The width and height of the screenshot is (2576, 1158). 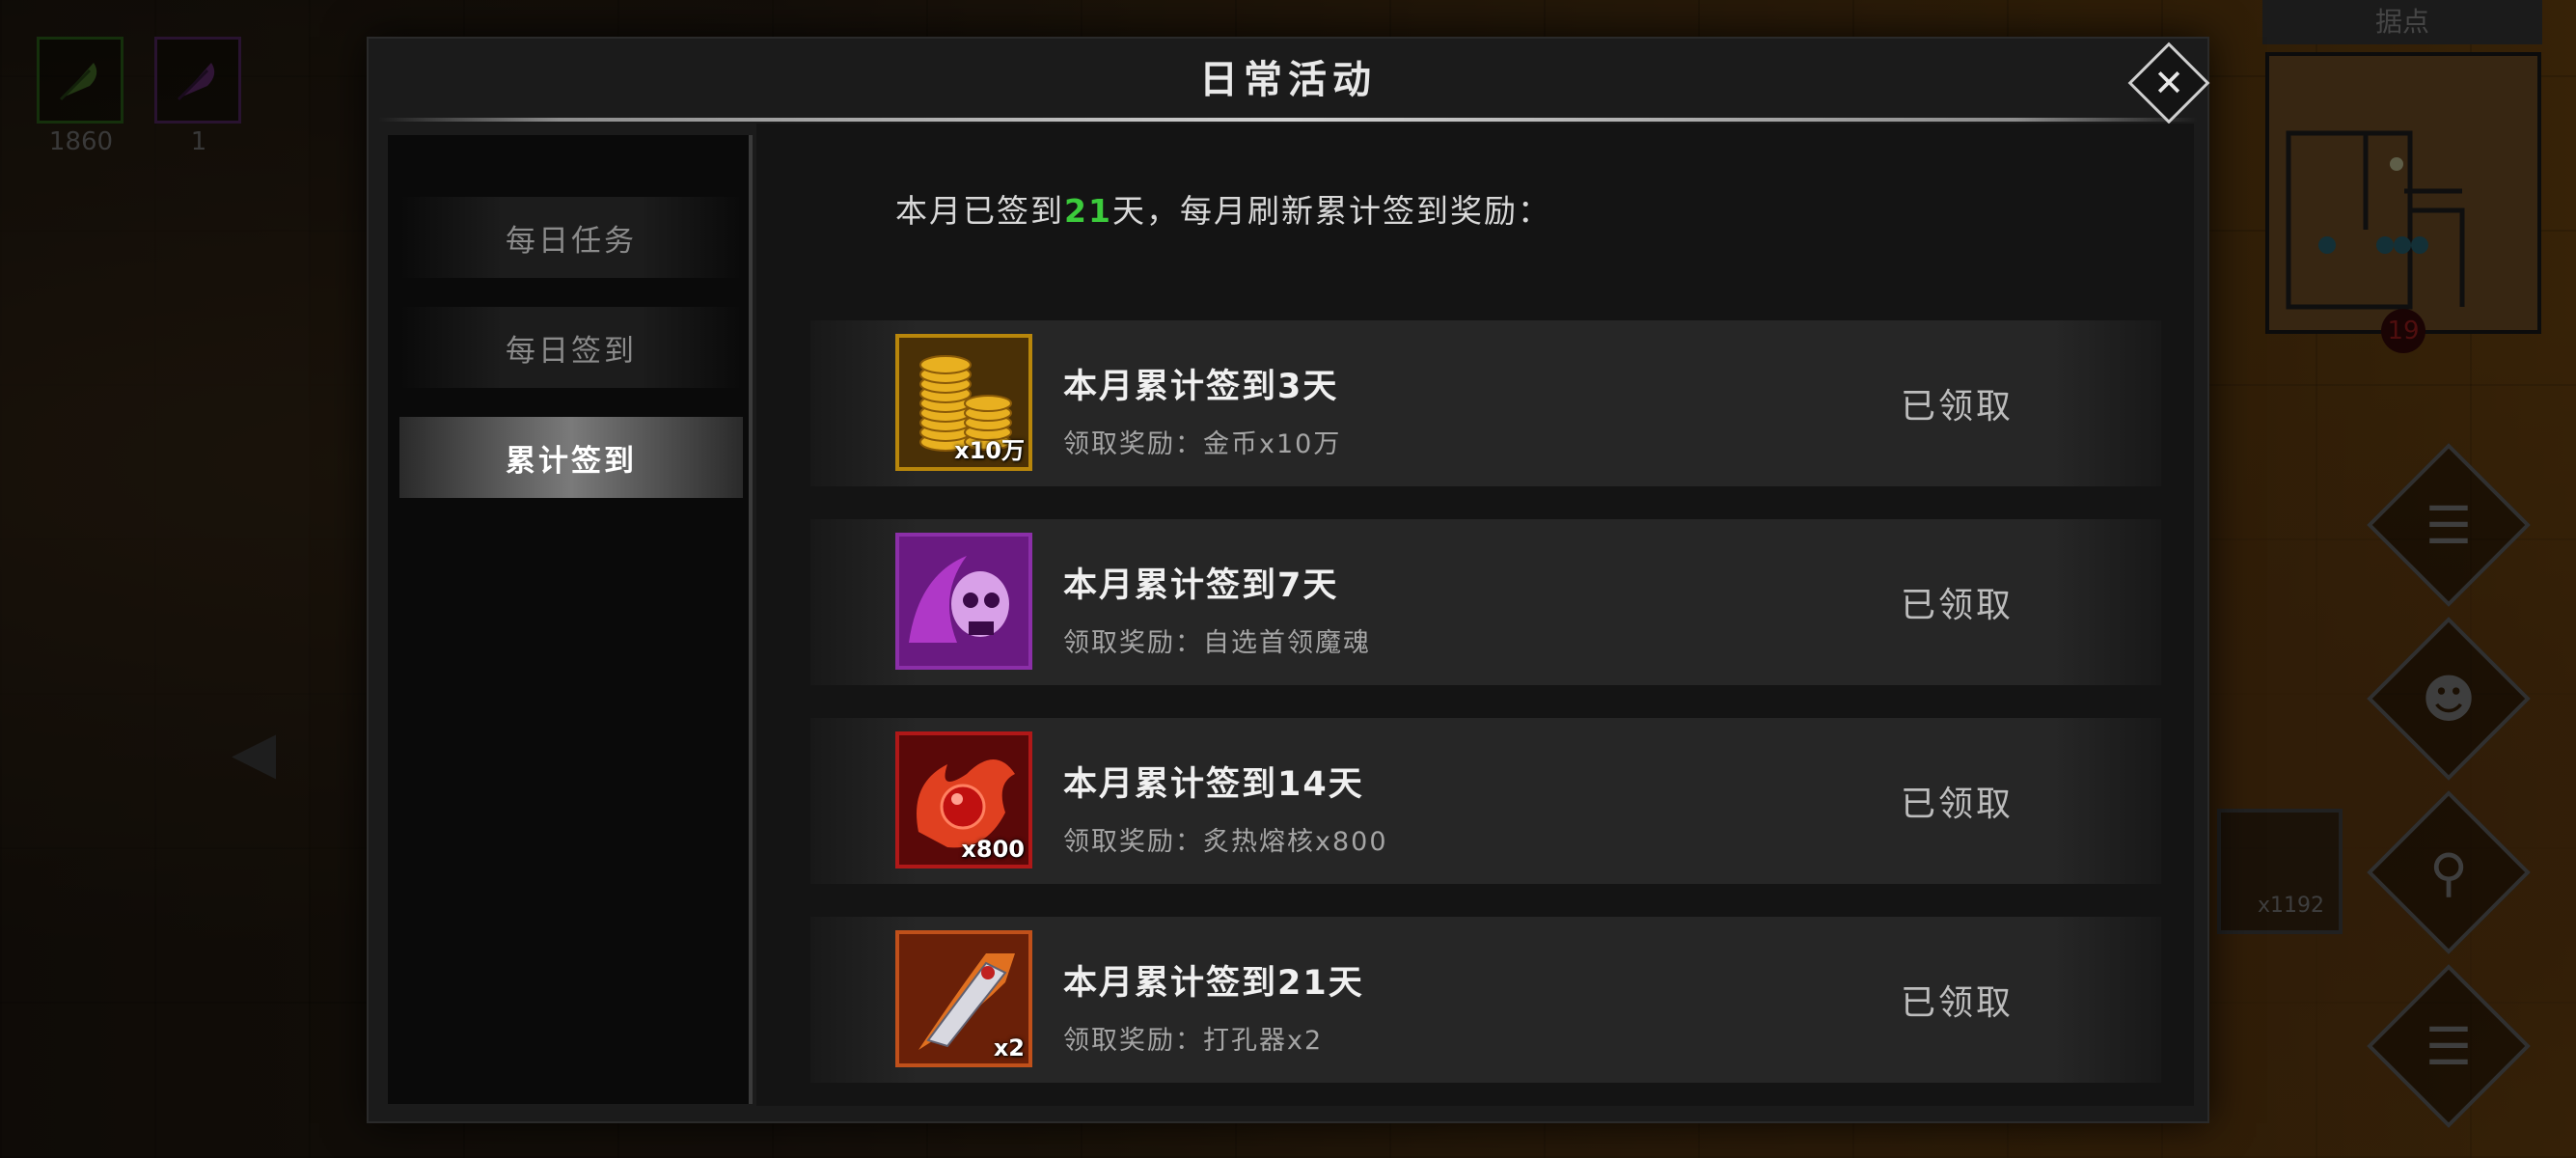 What do you see at coordinates (1288, 80) in the screenshot?
I see `modal-title: 日常活动` at bounding box center [1288, 80].